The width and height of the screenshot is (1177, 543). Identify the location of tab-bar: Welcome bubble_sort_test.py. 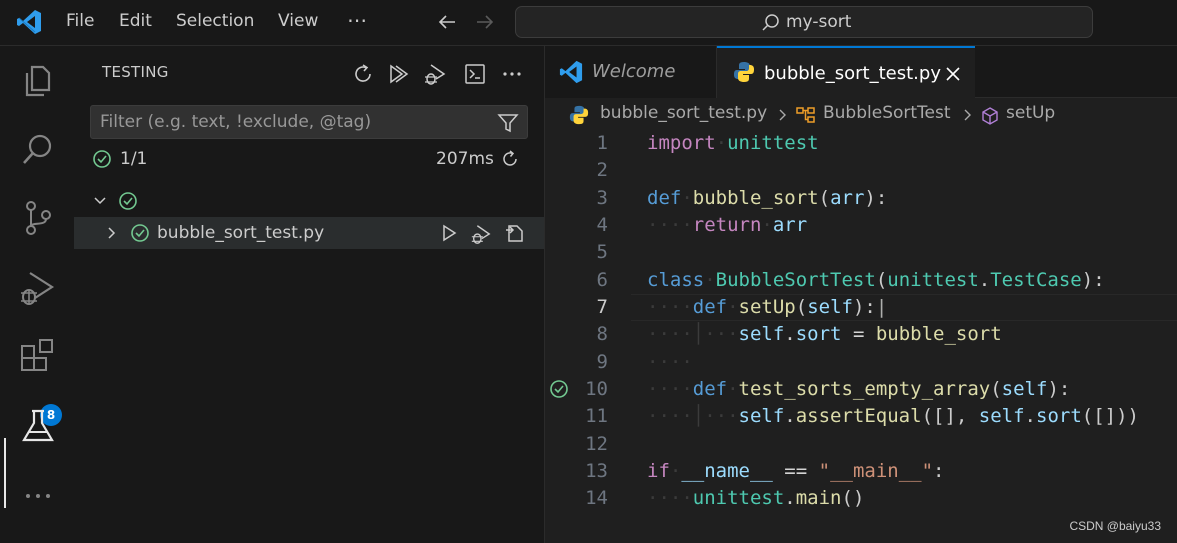
(861, 72).